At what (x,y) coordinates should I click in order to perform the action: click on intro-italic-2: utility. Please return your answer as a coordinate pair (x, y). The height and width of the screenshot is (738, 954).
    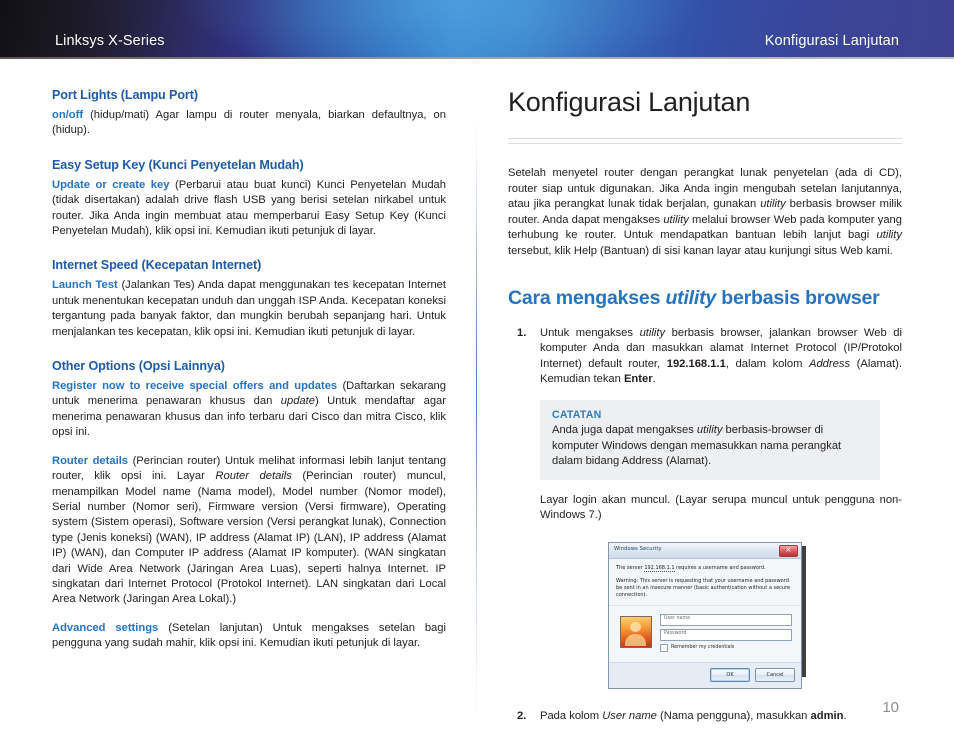
    Looking at the image, I should click on (676, 219).